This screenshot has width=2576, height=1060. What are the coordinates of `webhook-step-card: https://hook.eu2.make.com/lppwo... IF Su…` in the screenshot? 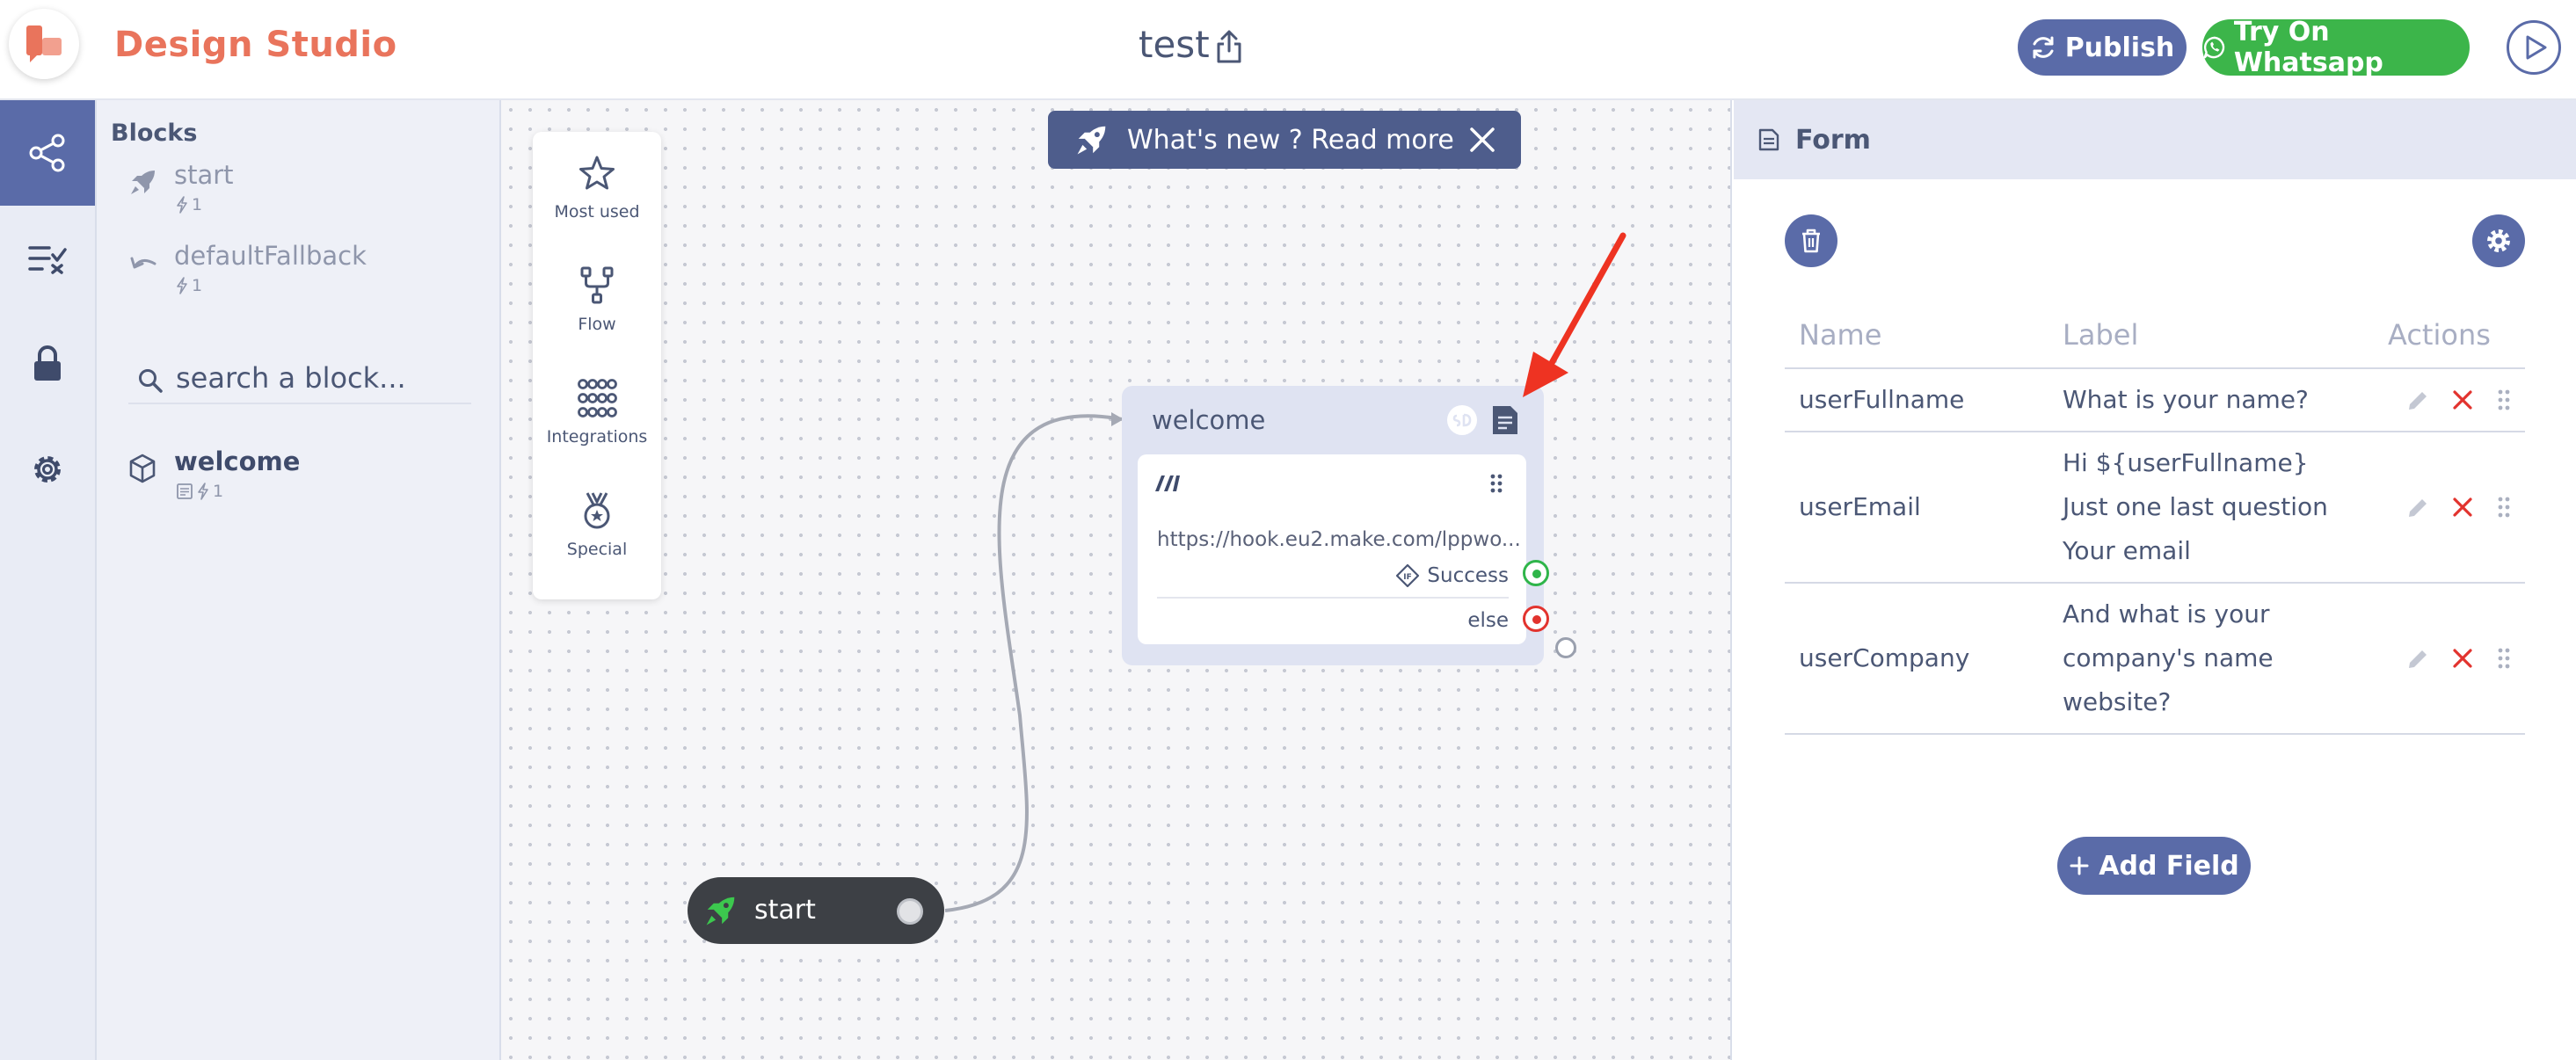 It's located at (1332, 549).